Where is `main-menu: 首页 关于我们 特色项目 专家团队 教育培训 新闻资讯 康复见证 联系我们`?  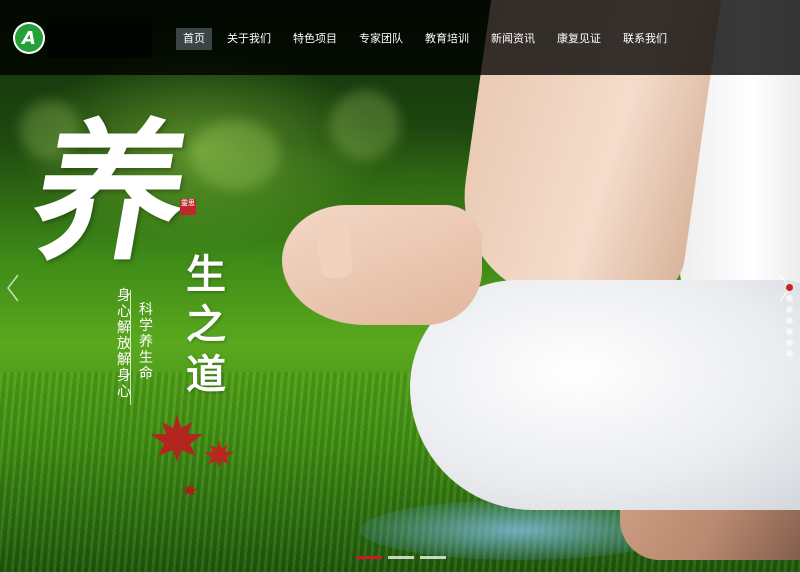 main-menu: 首页 关于我们 特色项目 专家团队 教育培训 新闻资讯 康复见证 联系我们 is located at coordinates (429, 39).